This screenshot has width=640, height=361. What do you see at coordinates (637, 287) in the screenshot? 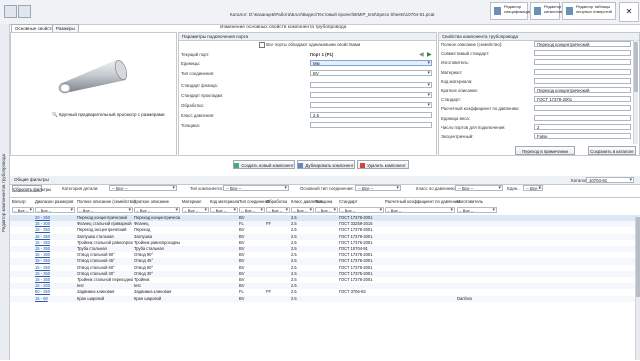
I see `table-scrollbar` at bounding box center [637, 287].